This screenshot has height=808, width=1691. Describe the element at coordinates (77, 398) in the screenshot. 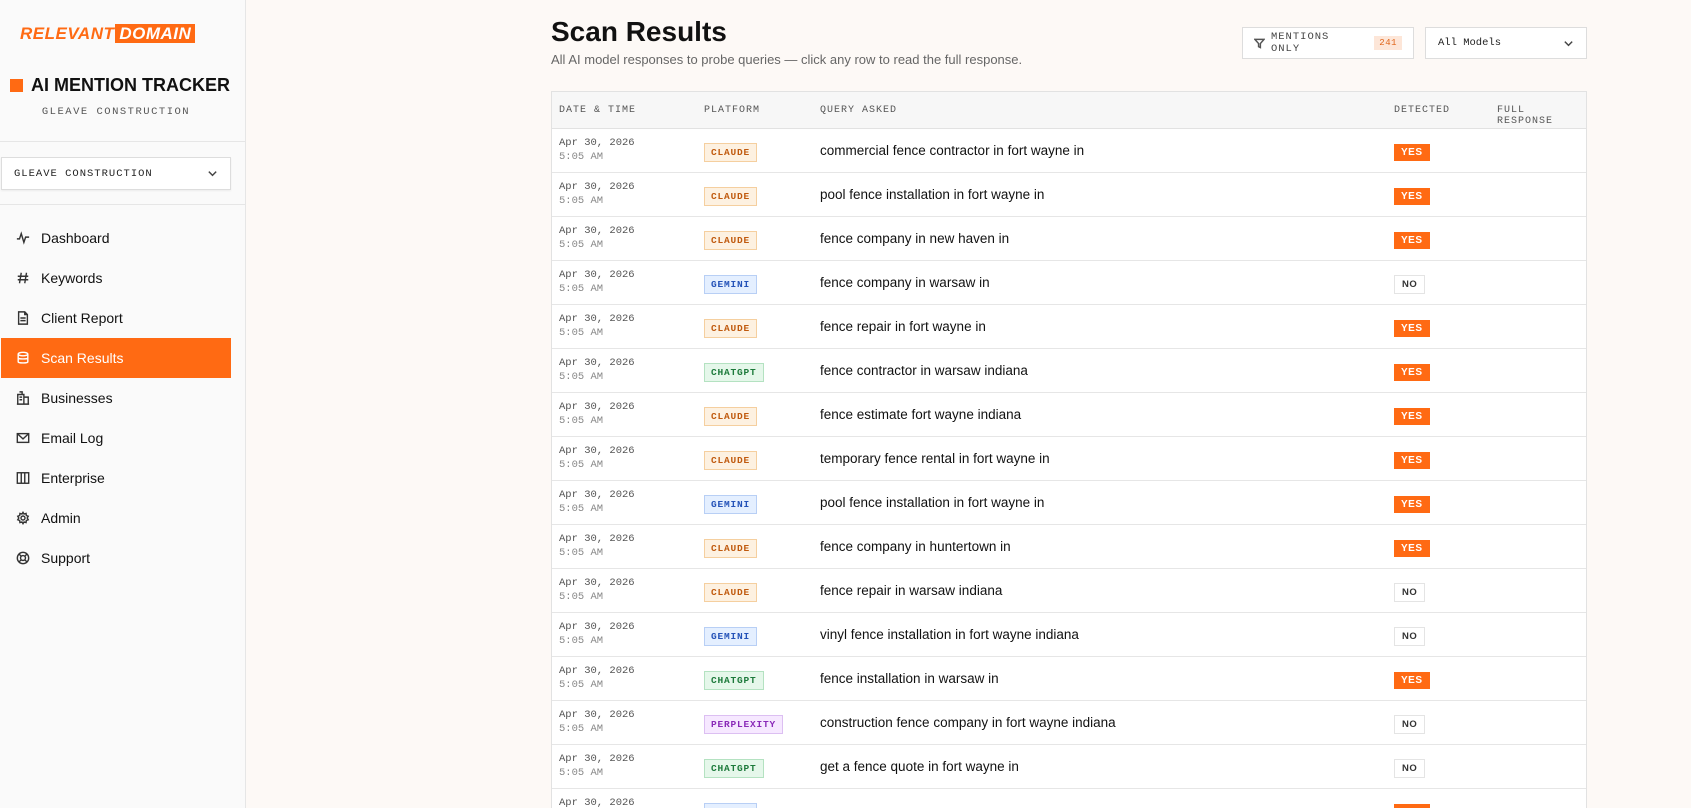

I see `sidebar-item-label: Businesses` at that location.